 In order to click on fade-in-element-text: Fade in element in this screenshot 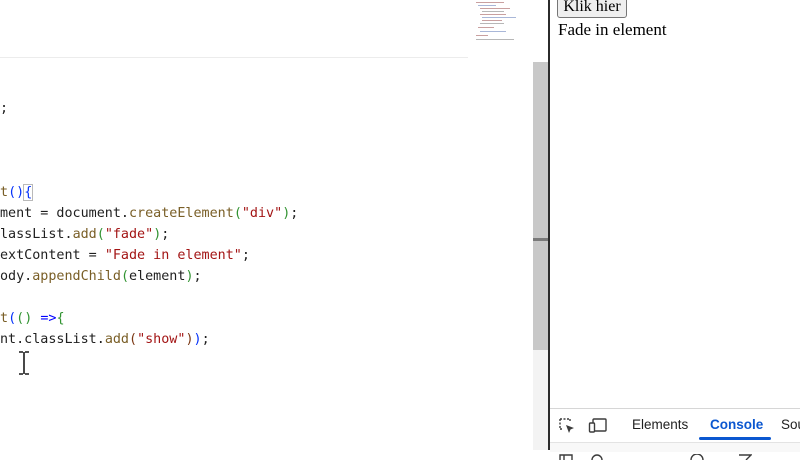, I will do `click(612, 29)`.